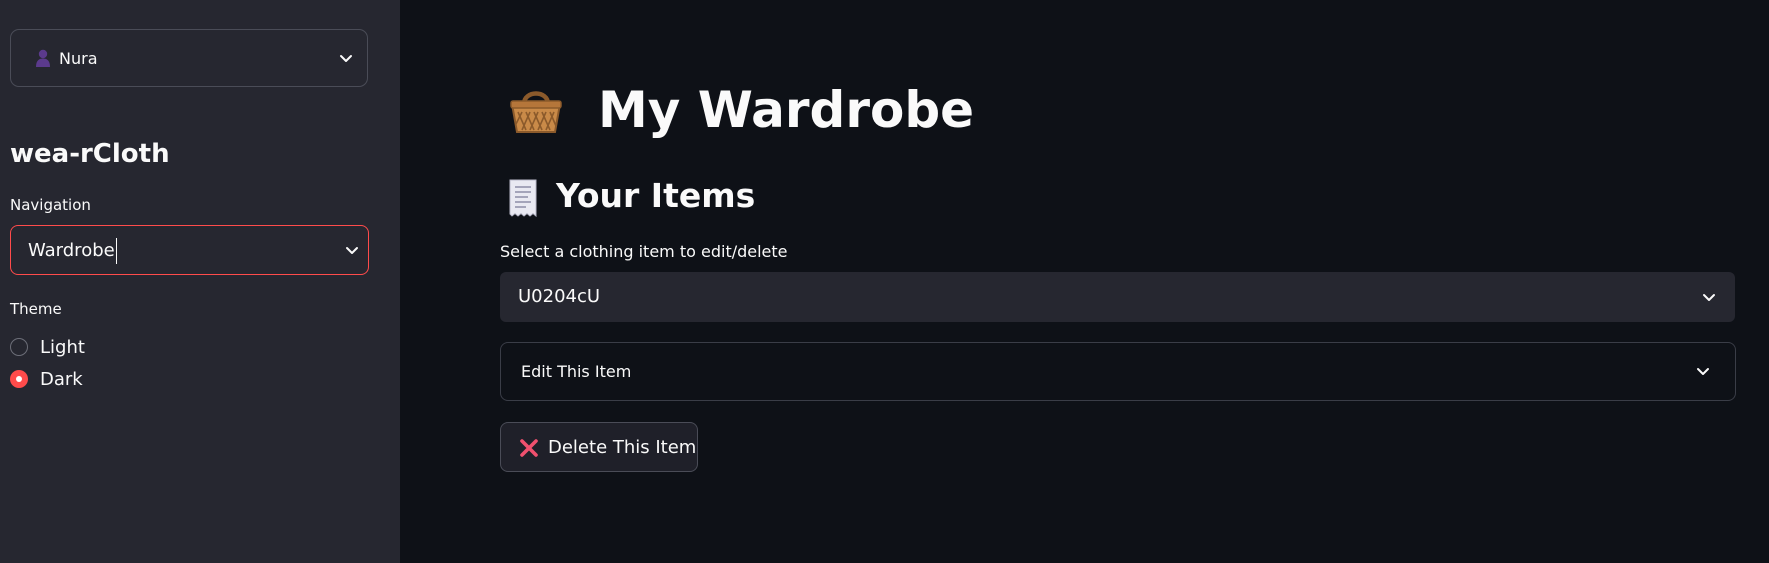 This screenshot has width=1769, height=563. Describe the element at coordinates (62, 347) in the screenshot. I see `theme-option-label: Light` at that location.